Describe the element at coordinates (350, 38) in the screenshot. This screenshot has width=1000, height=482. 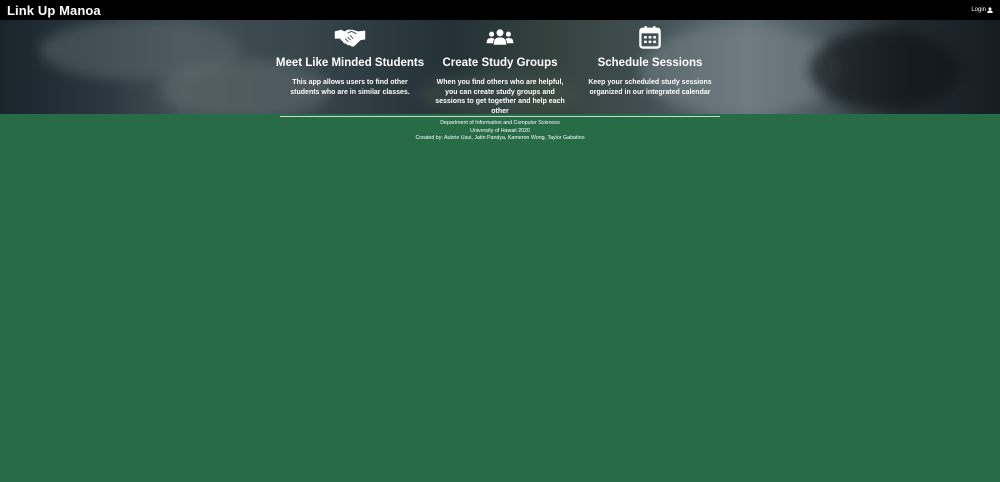
I see `handshake-icon` at that location.